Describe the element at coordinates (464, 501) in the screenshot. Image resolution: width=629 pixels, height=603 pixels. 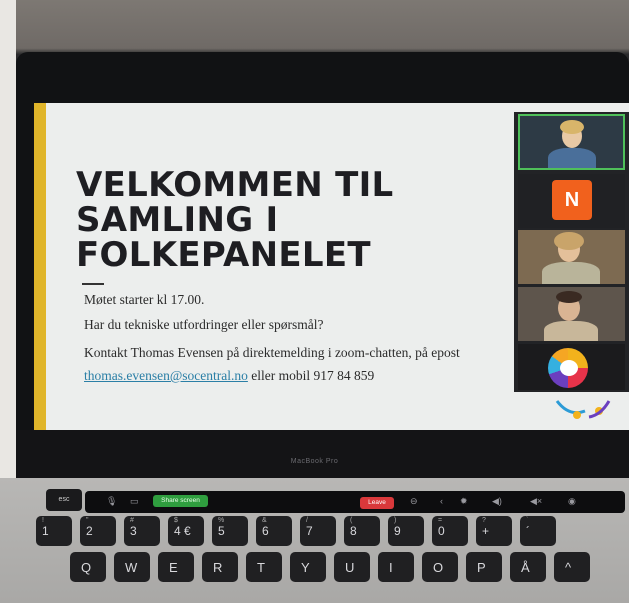
I see `brightness-icon: ✹` at that location.